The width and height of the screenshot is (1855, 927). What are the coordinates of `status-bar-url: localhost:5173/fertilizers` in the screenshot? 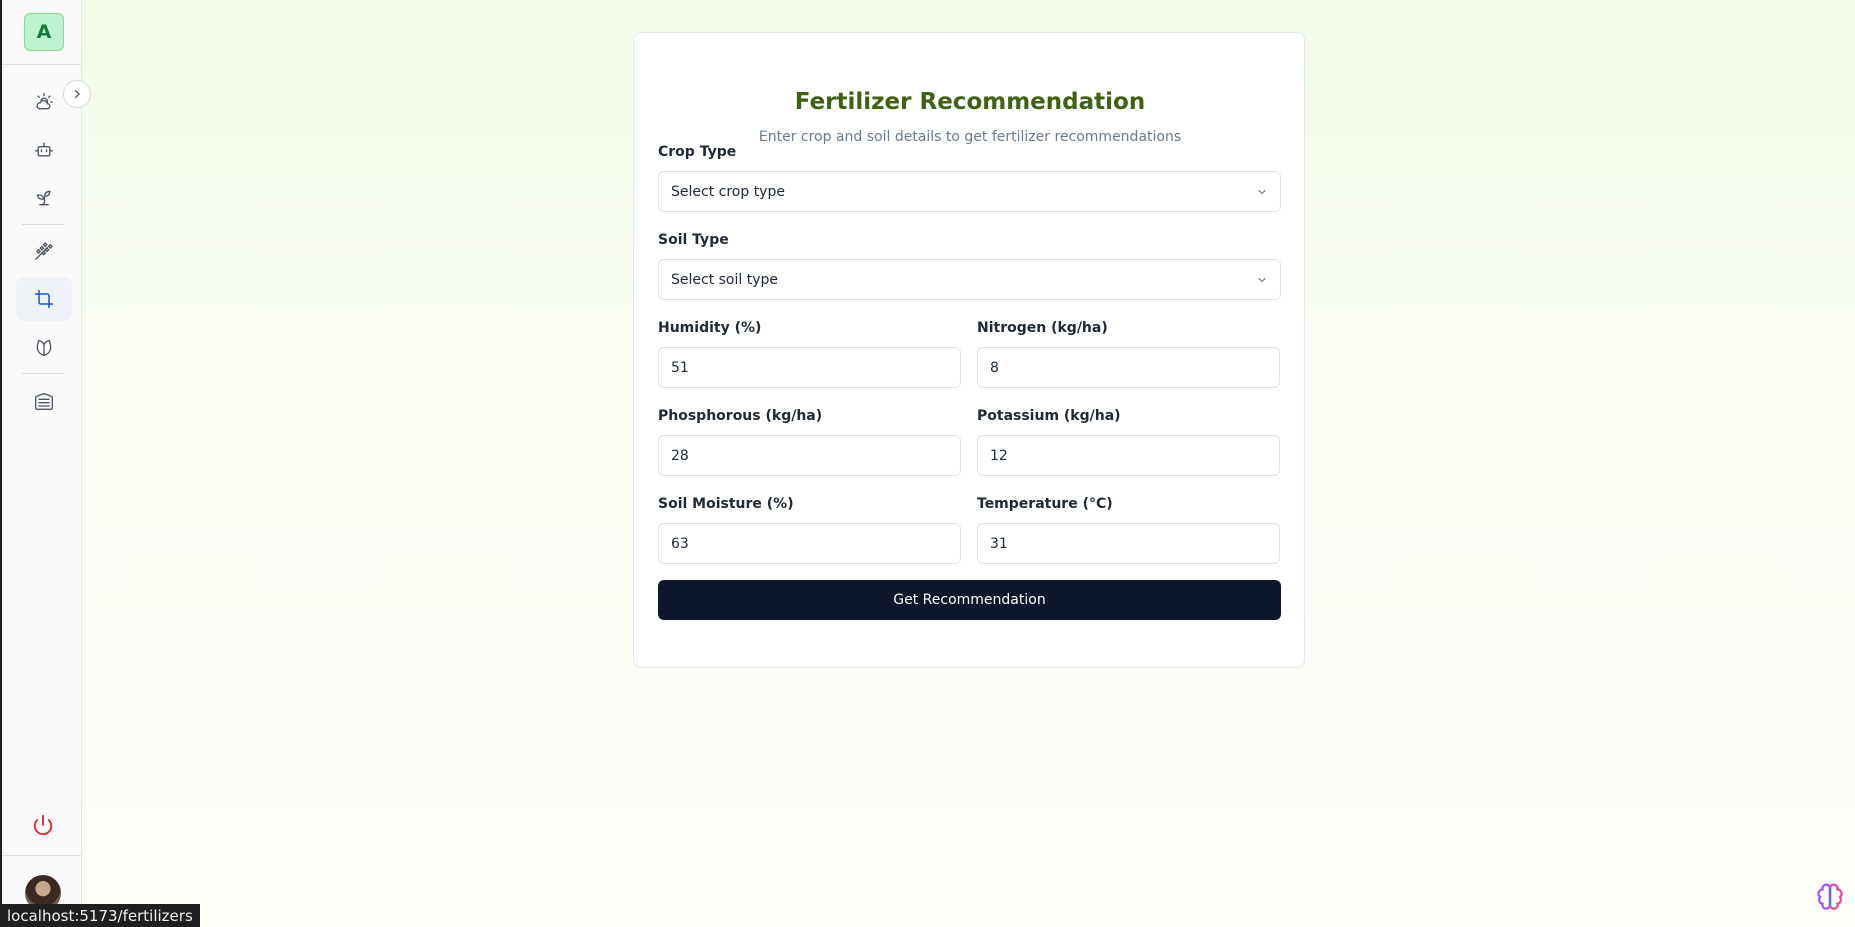 It's located at (100, 915).